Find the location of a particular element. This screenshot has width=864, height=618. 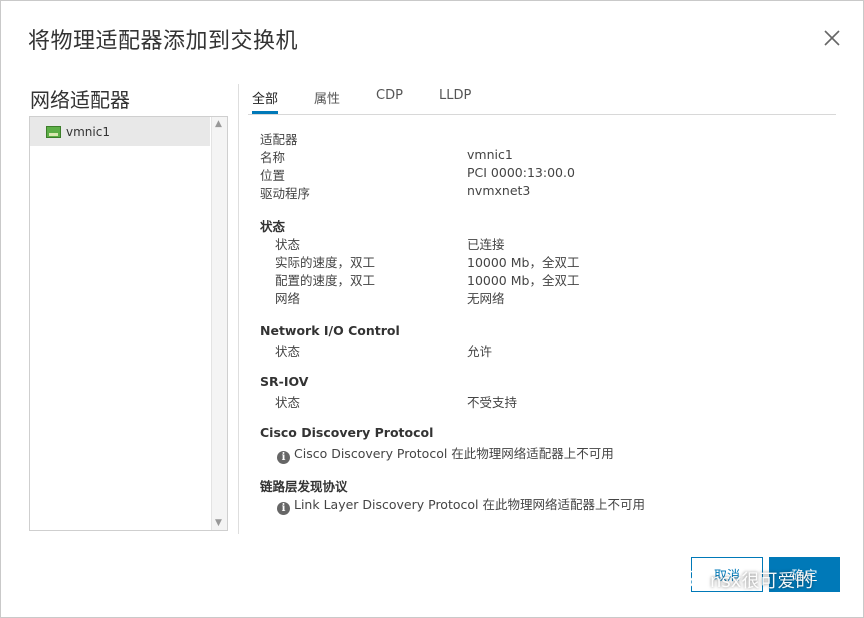

list-item-vmnic1: vmnic1 is located at coordinates (120, 131).